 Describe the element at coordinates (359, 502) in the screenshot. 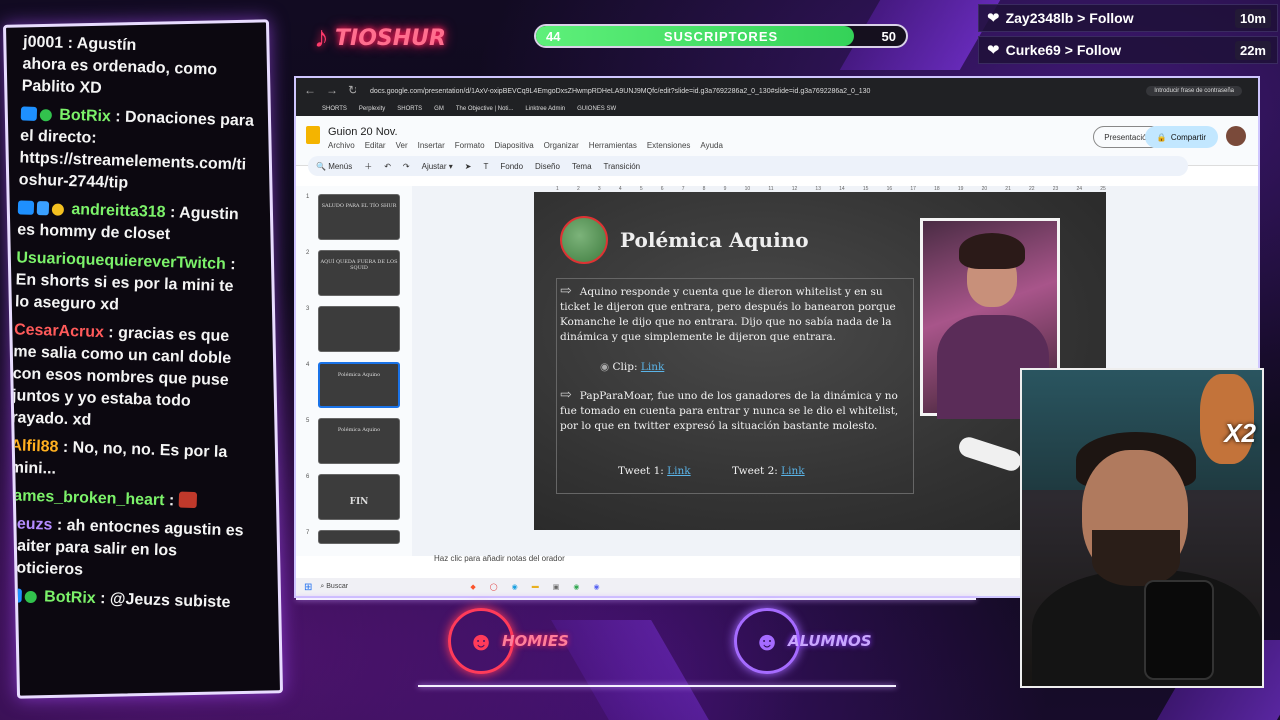

I see `thumb-title: FIN` at that location.